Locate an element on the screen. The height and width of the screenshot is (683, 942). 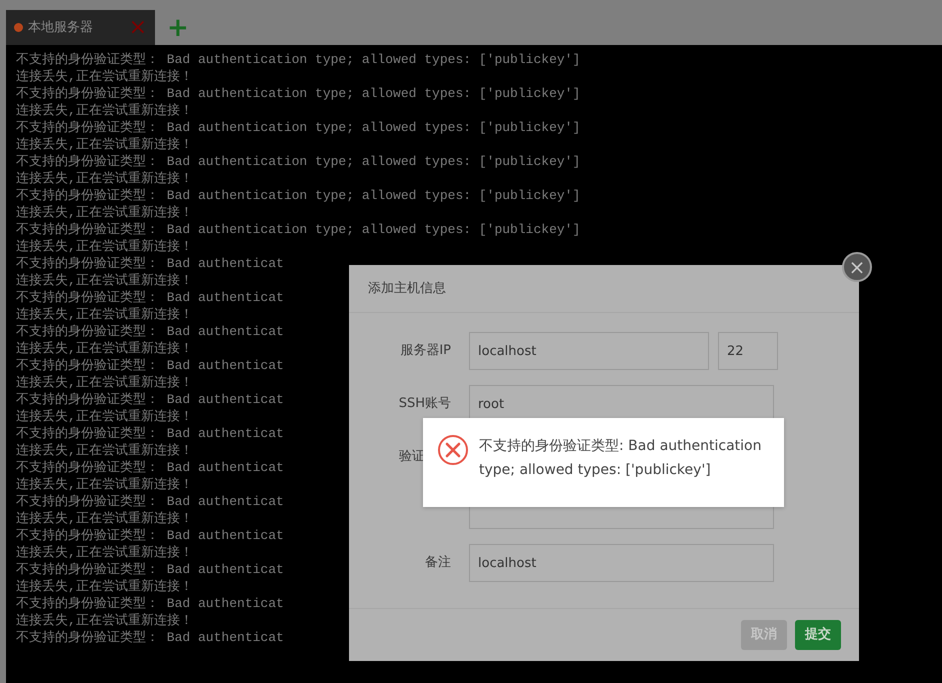
field-label: SSH账号 is located at coordinates (424, 404).